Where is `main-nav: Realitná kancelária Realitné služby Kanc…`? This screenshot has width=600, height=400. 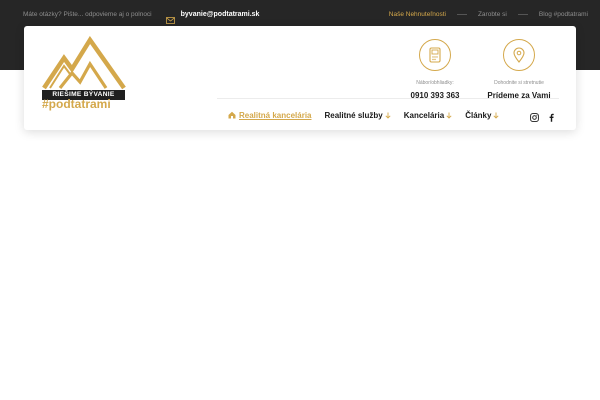 main-nav: Realitná kancelária Realitné služby Kanc… is located at coordinates (370, 115).